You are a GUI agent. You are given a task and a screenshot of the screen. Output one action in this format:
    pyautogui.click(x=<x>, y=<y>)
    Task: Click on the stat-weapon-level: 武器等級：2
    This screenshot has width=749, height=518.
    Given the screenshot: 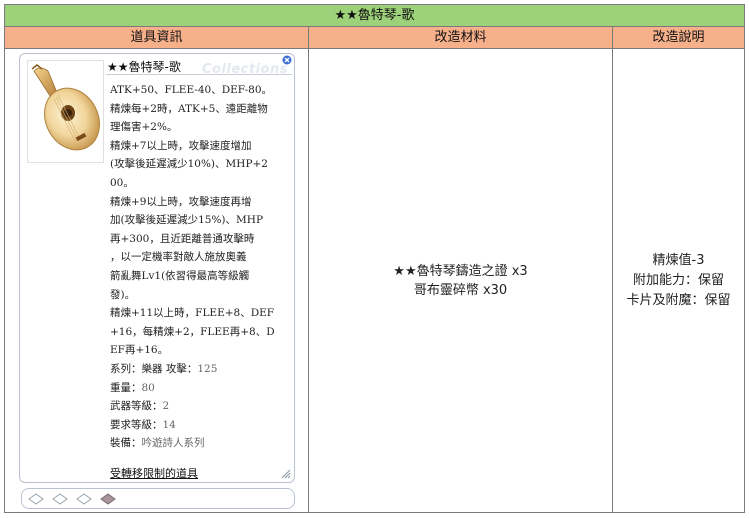 What is the action you would take?
    pyautogui.click(x=200, y=406)
    